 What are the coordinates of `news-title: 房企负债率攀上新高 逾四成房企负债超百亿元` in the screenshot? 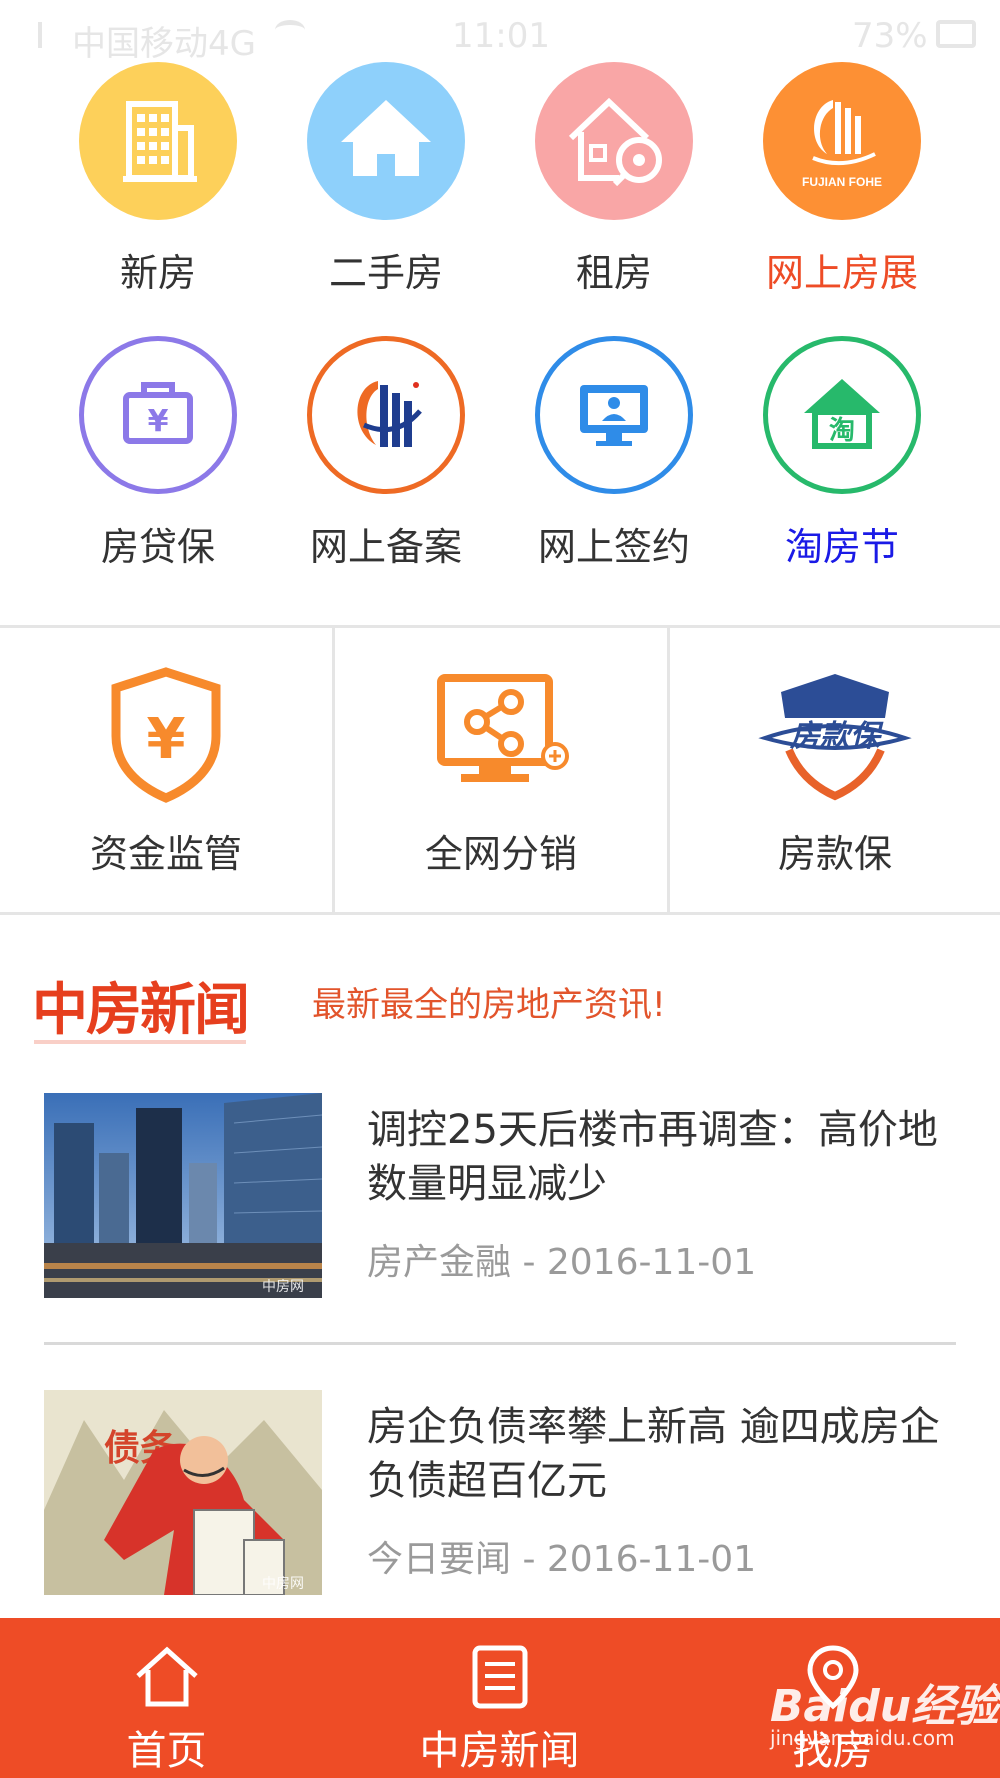 It's located at (653, 1454).